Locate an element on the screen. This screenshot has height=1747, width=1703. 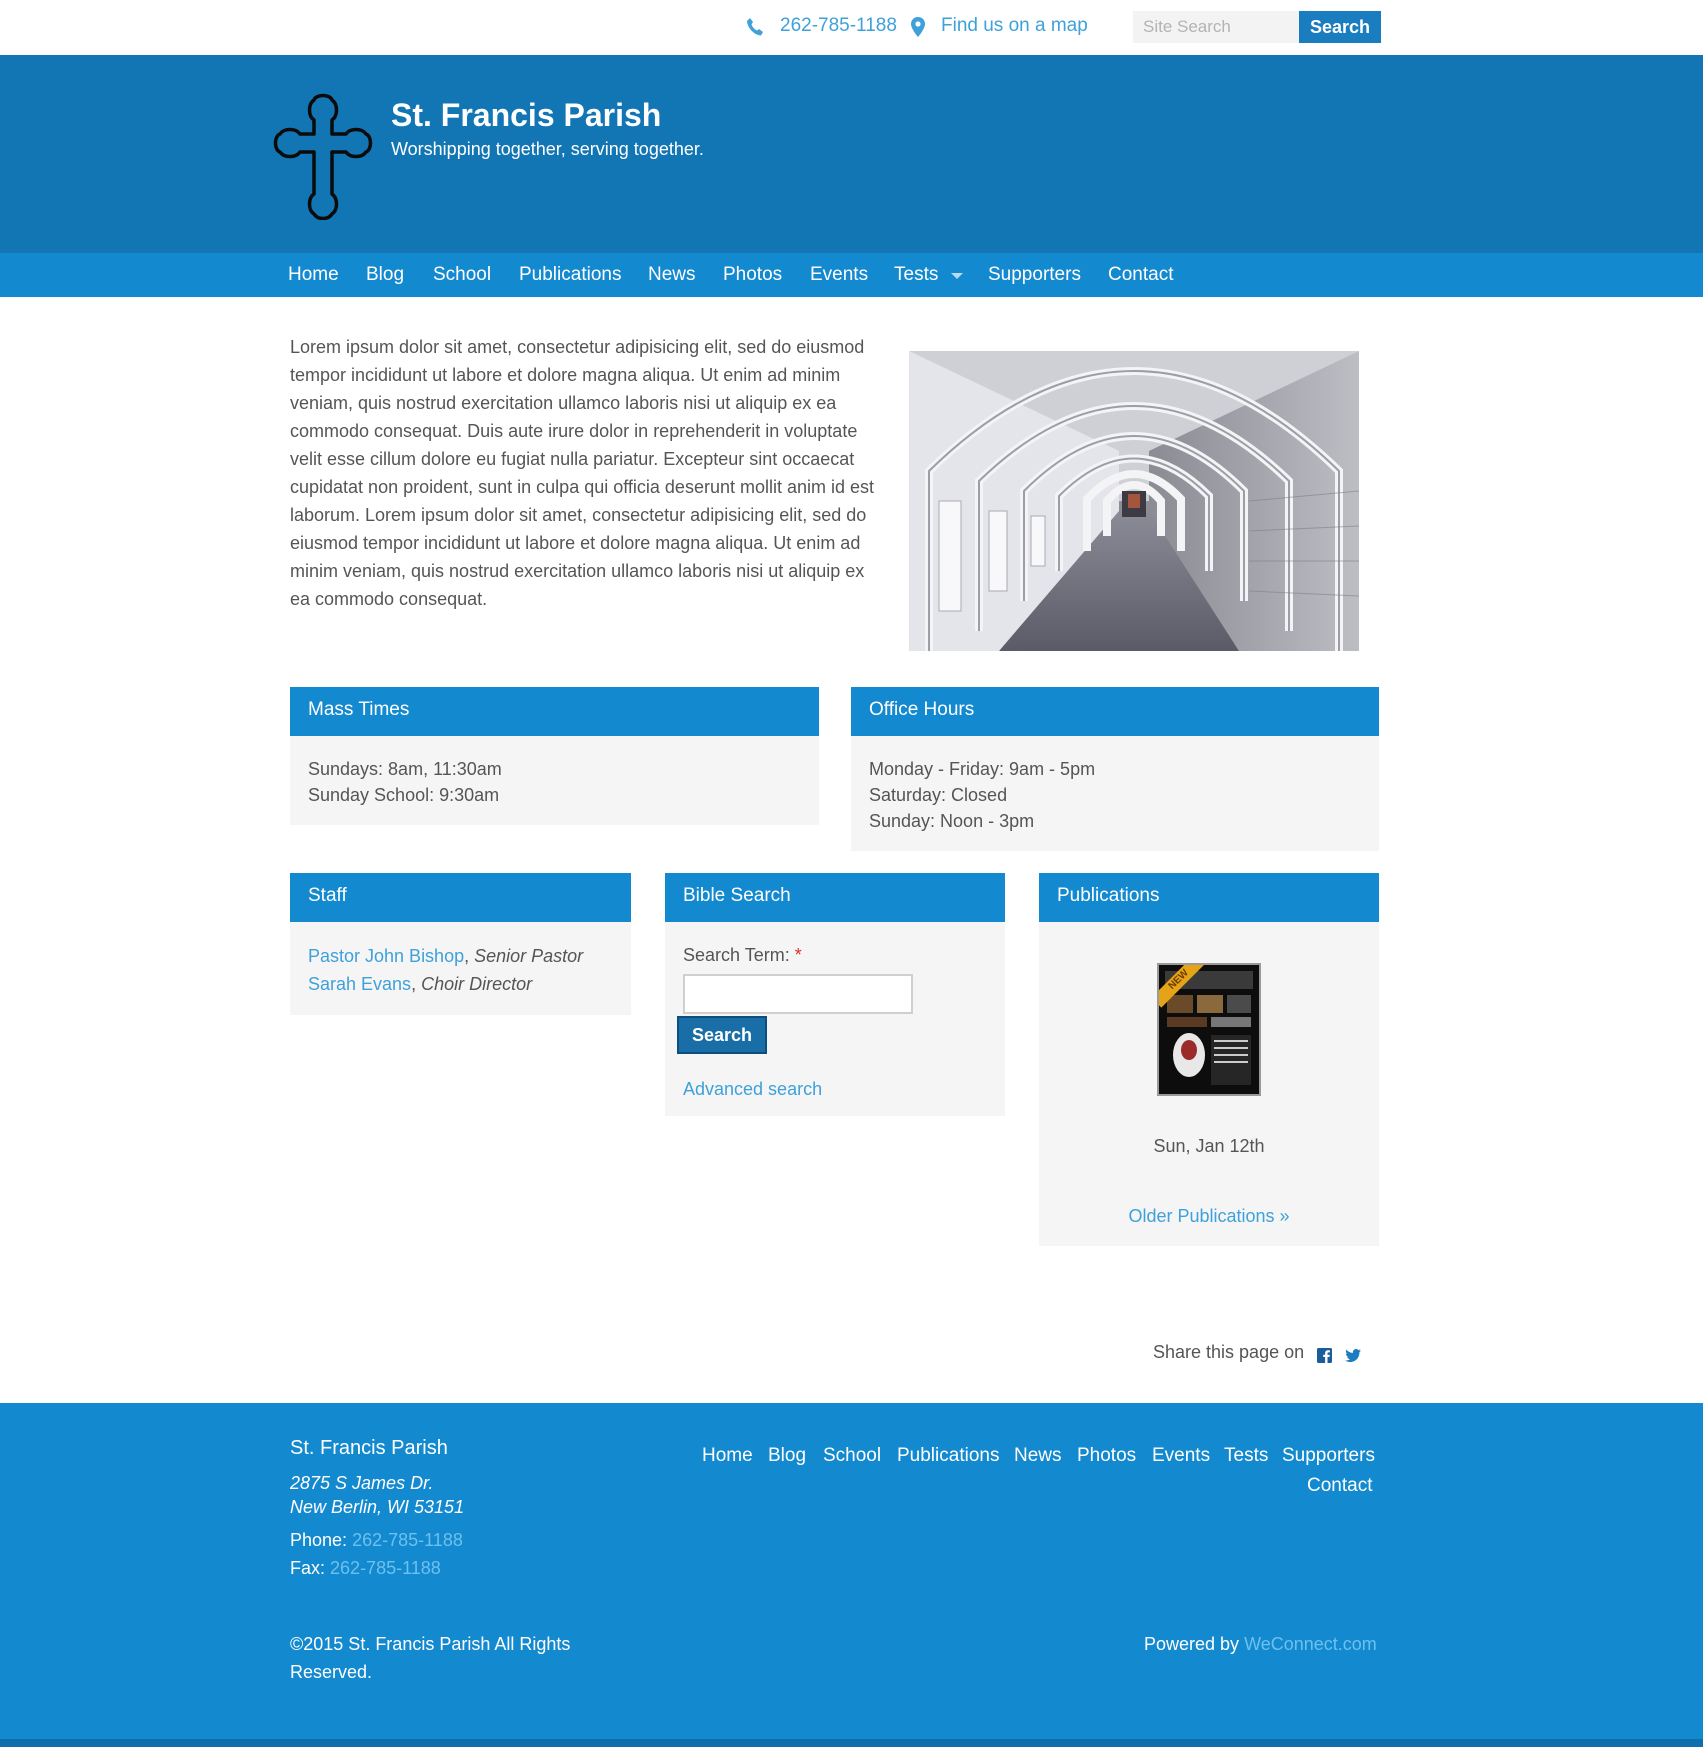
staff-title: Staff is located at coordinates (460, 897).